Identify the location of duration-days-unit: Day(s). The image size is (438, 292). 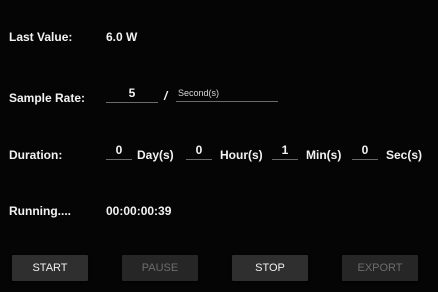
(155, 155).